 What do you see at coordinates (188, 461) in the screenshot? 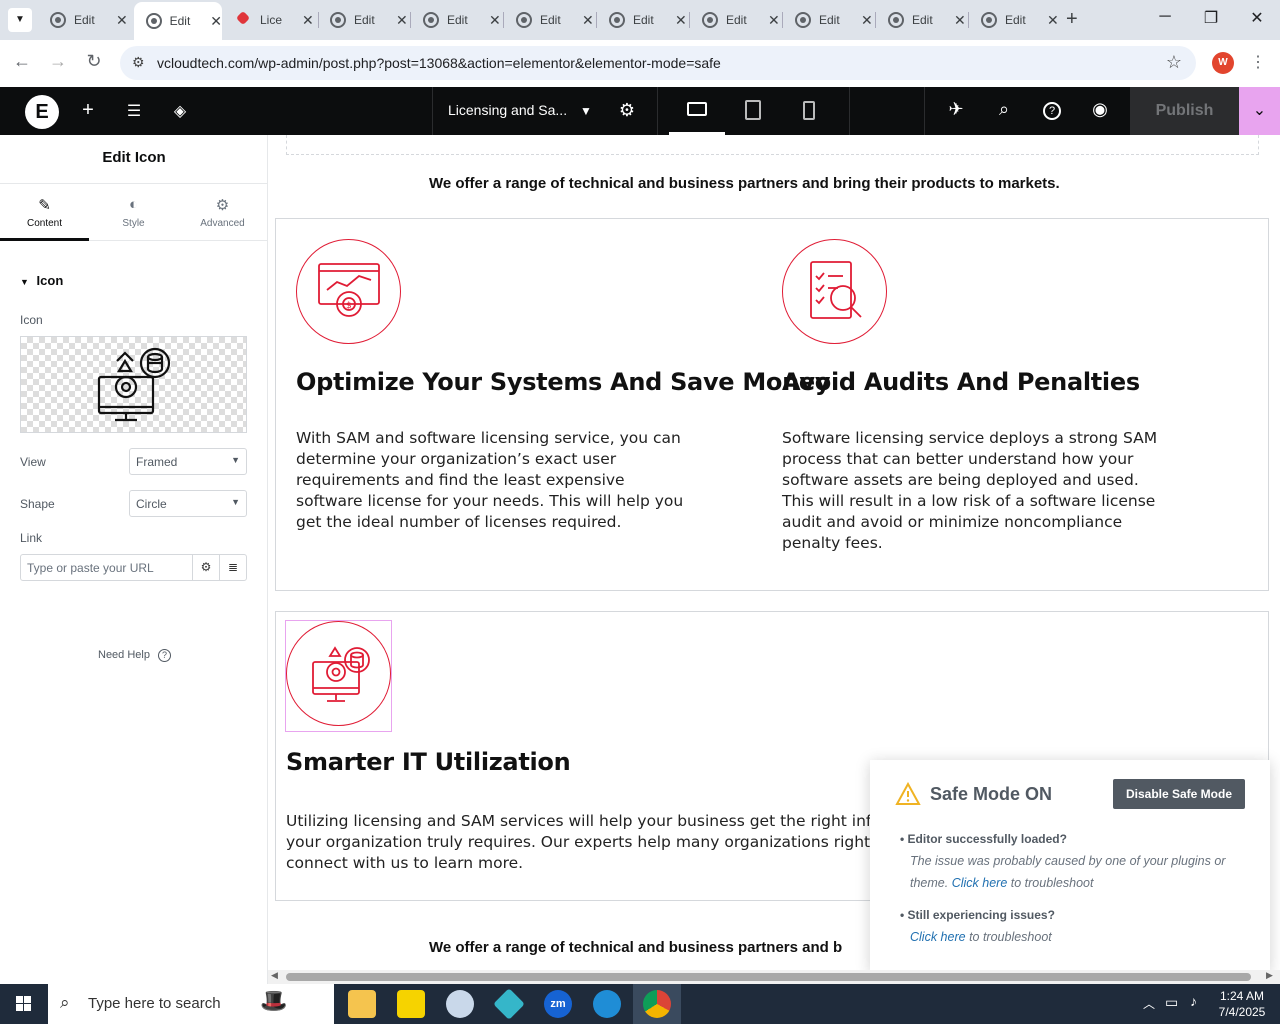
I see `view-select: Framed ▼` at bounding box center [188, 461].